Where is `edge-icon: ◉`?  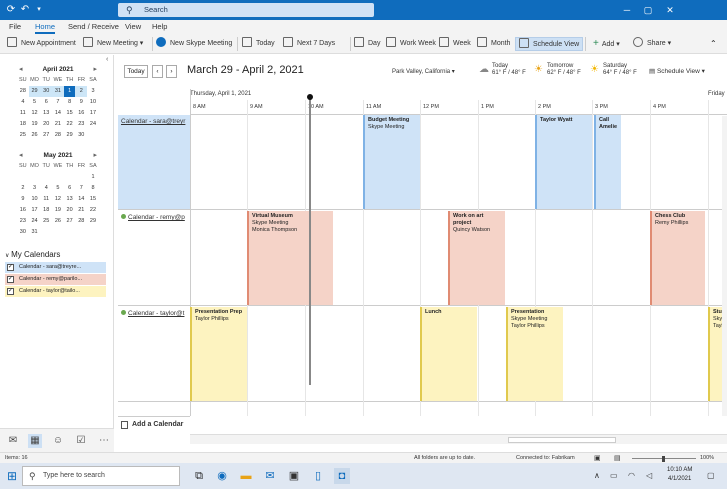
edge-icon: ◉ is located at coordinates (222, 476).